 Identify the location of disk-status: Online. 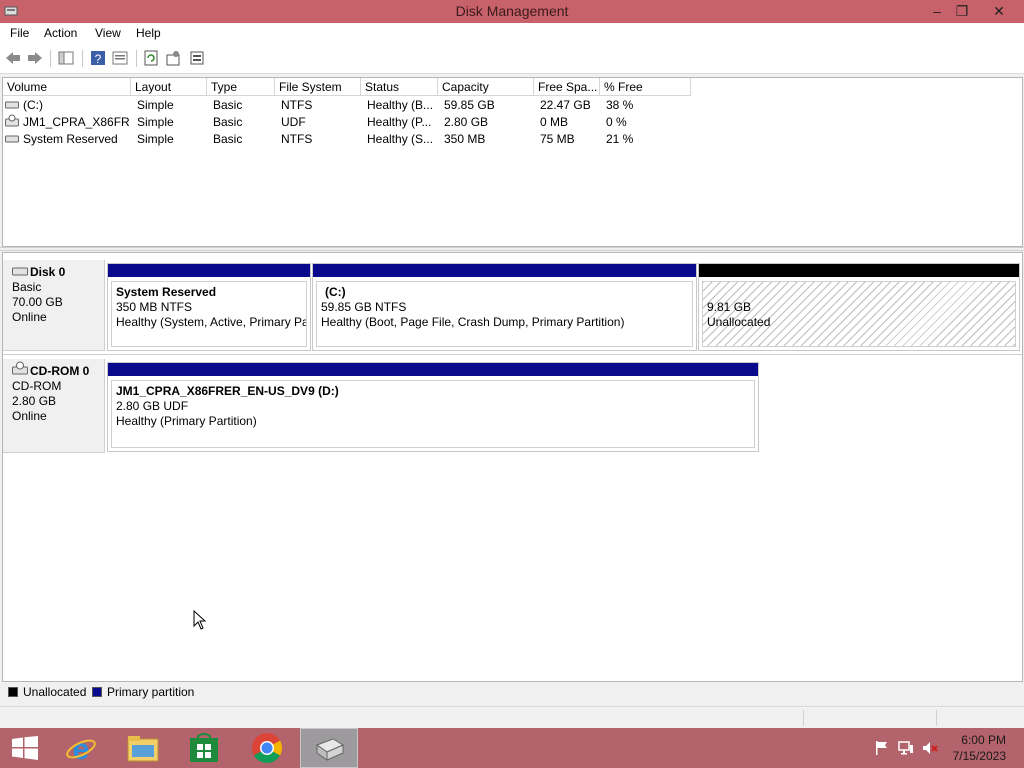
(29, 416).